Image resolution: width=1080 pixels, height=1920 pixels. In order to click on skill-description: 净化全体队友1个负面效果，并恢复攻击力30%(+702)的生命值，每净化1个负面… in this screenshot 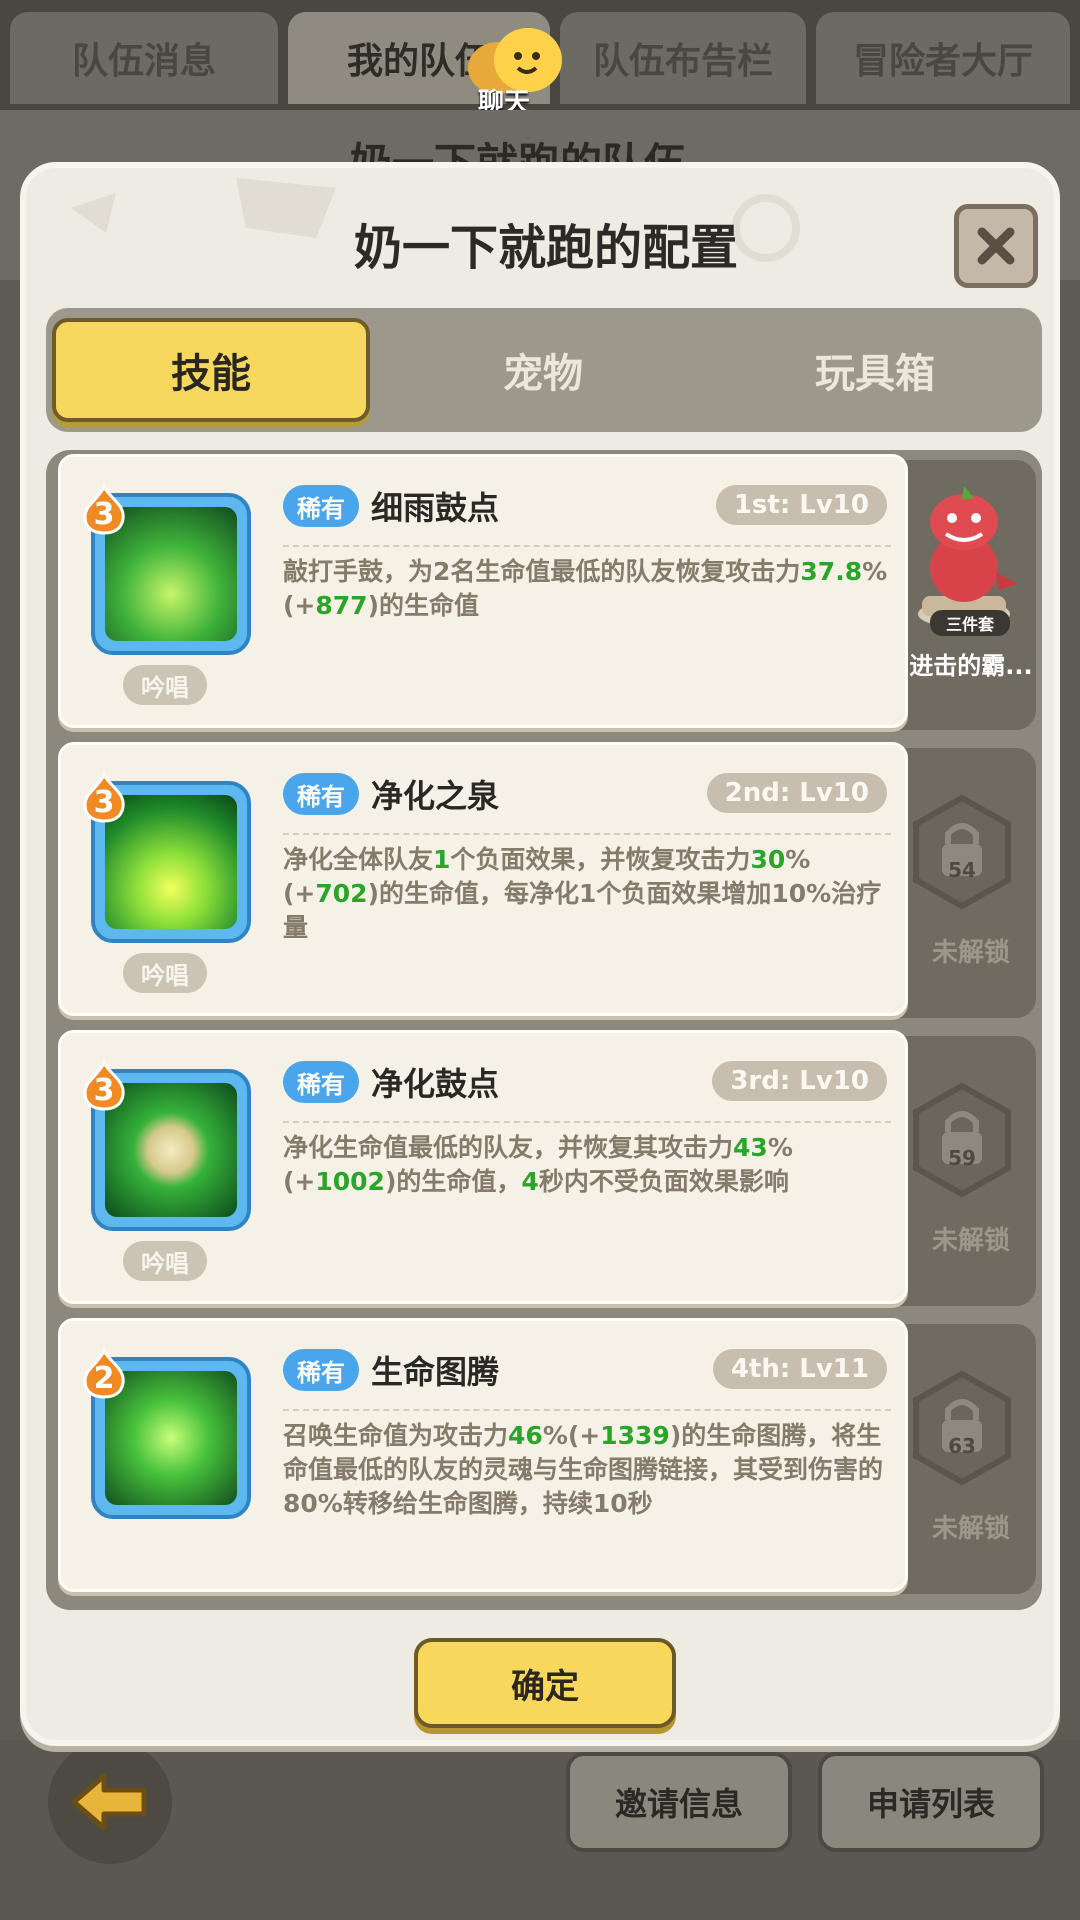, I will do `click(589, 894)`.